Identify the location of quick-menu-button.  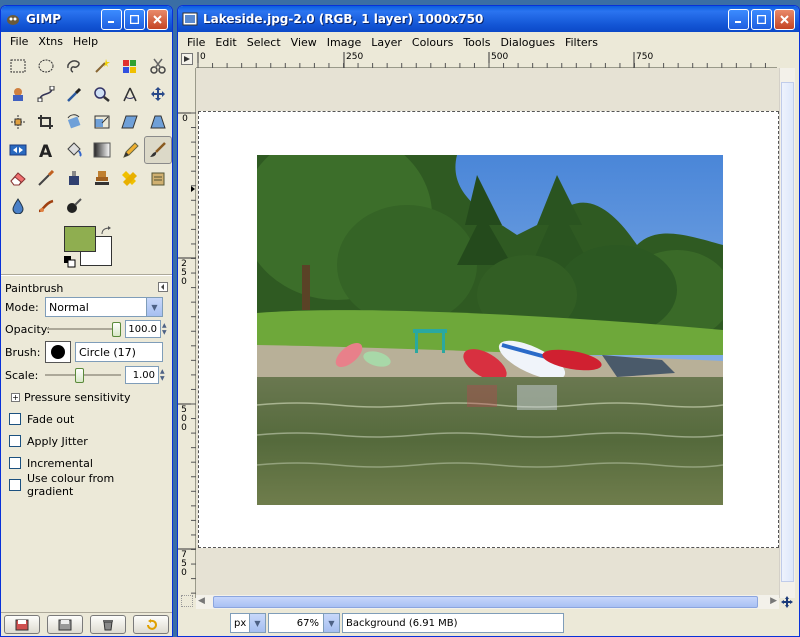
(187, 59).